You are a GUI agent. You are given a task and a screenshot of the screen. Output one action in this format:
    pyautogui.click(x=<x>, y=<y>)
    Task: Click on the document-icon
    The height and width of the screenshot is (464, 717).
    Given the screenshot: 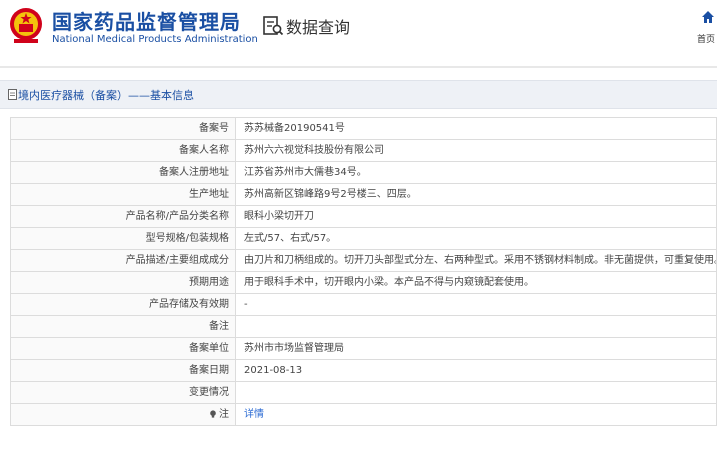 What is the action you would take?
    pyautogui.click(x=12, y=94)
    